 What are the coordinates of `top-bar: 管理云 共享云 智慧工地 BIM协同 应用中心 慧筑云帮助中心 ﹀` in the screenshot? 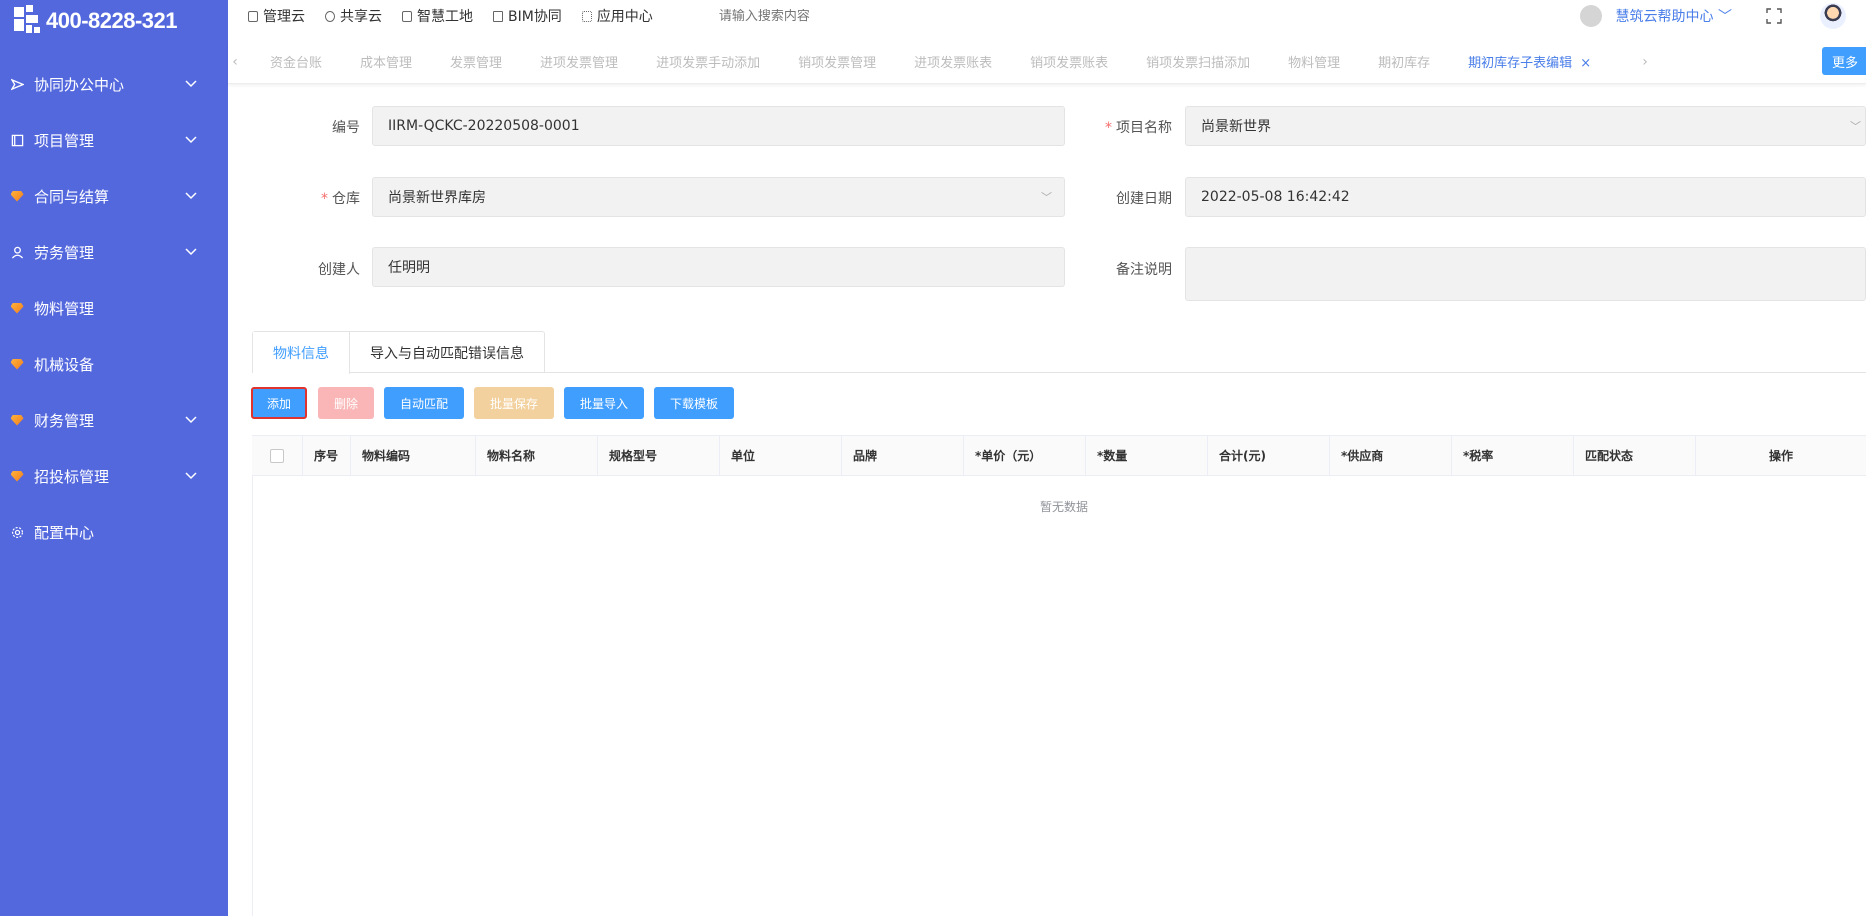 It's located at (1047, 16).